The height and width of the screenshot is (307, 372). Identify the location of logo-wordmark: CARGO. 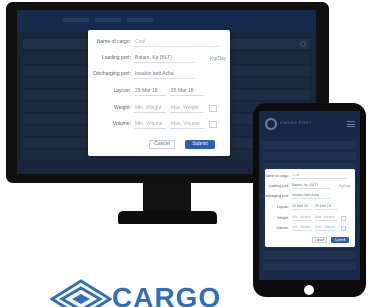
(166, 294).